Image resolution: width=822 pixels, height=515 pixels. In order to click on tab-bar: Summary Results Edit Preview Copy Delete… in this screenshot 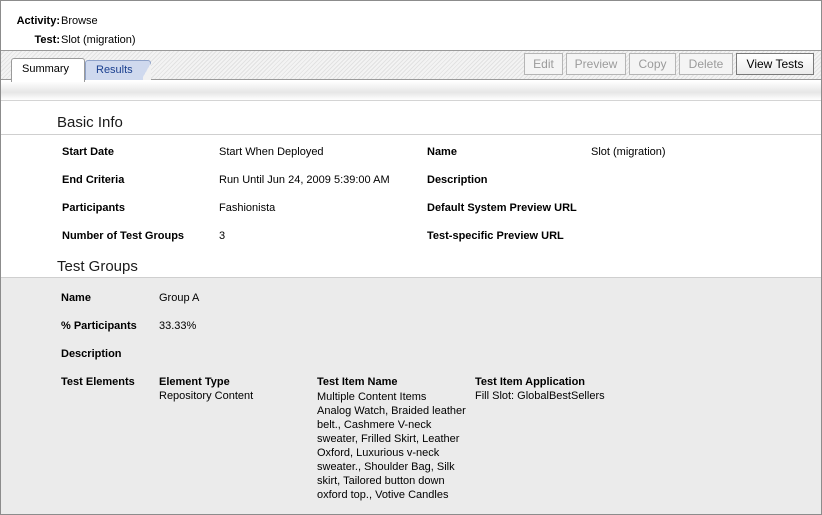, I will do `click(411, 66)`.